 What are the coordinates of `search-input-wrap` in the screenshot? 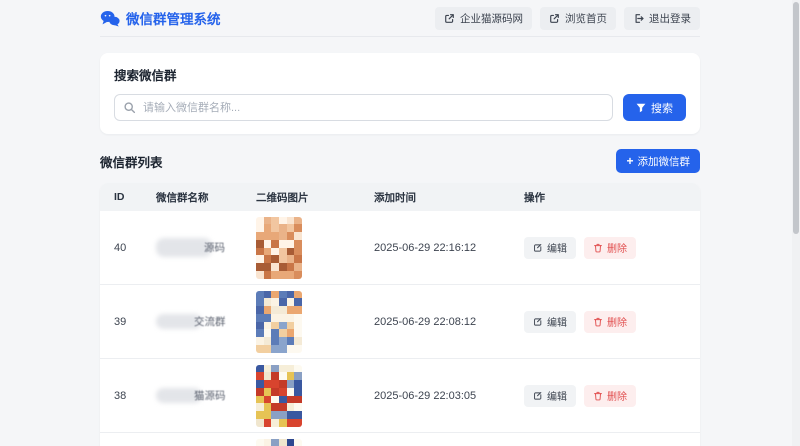 It's located at (363, 107).